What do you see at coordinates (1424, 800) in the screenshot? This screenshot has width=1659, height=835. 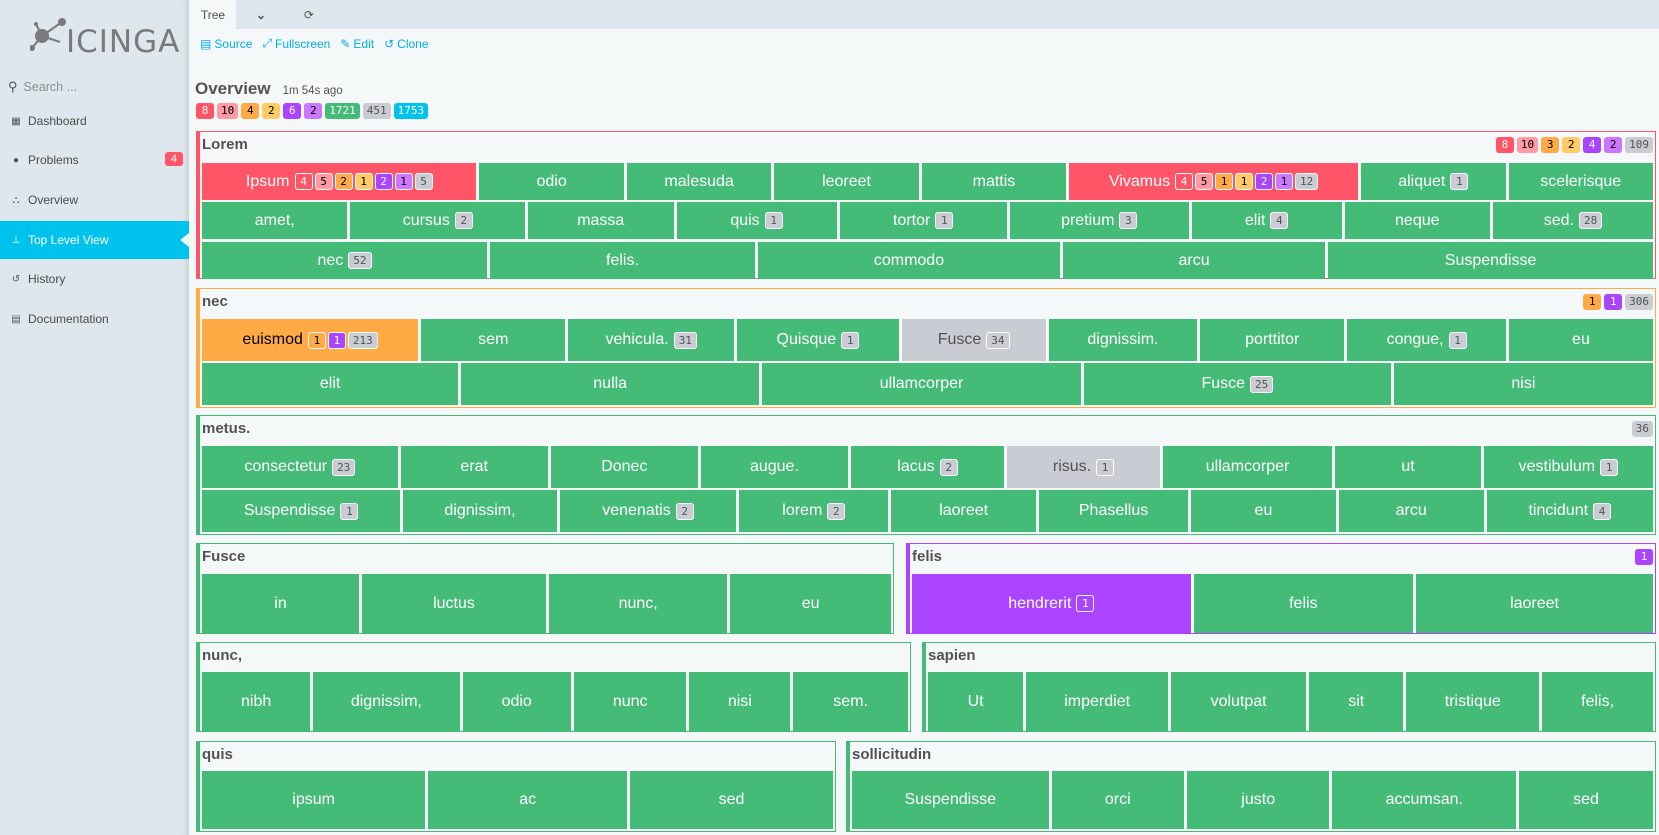 I see `node-tile: accumsan.` at bounding box center [1424, 800].